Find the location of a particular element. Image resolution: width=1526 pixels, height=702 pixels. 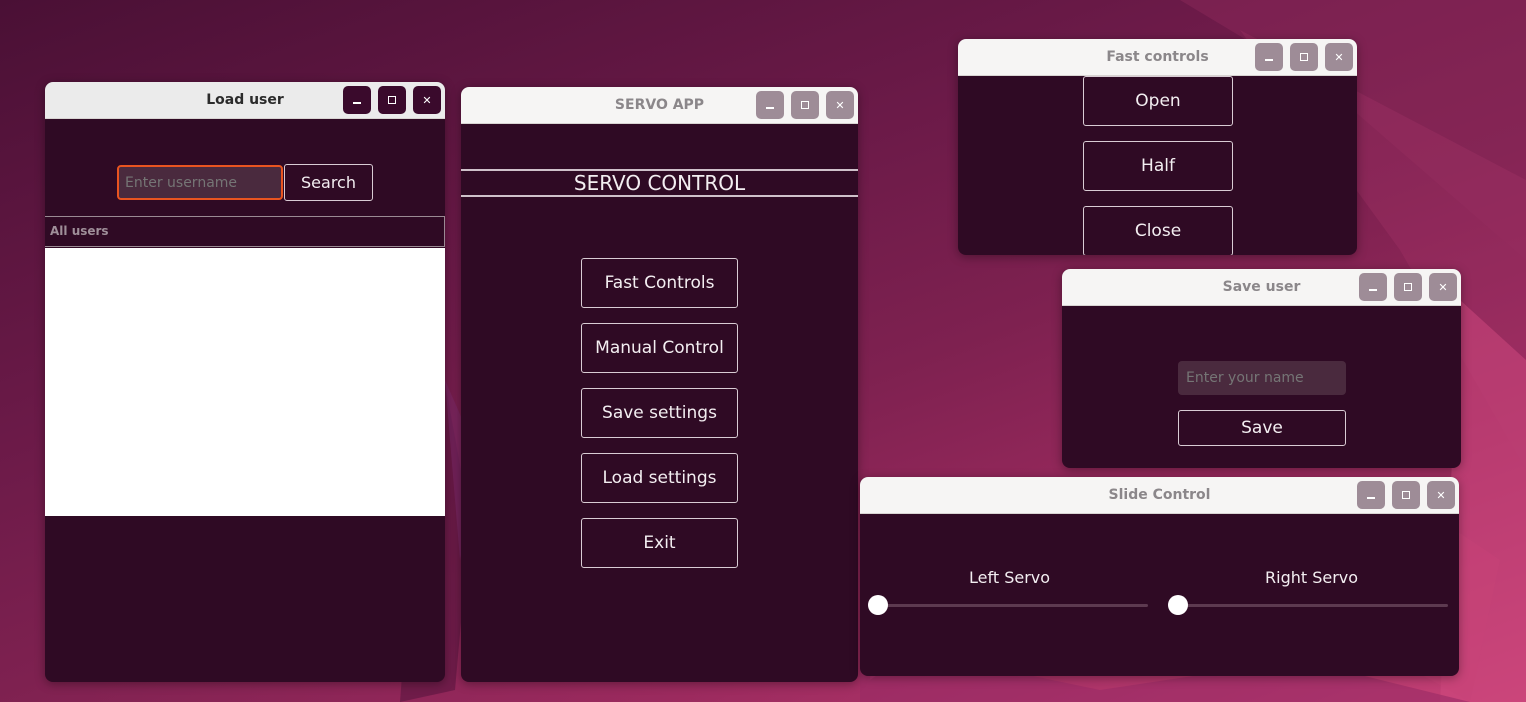

save-user-titlebar: Save user ✕ is located at coordinates (1261, 287).